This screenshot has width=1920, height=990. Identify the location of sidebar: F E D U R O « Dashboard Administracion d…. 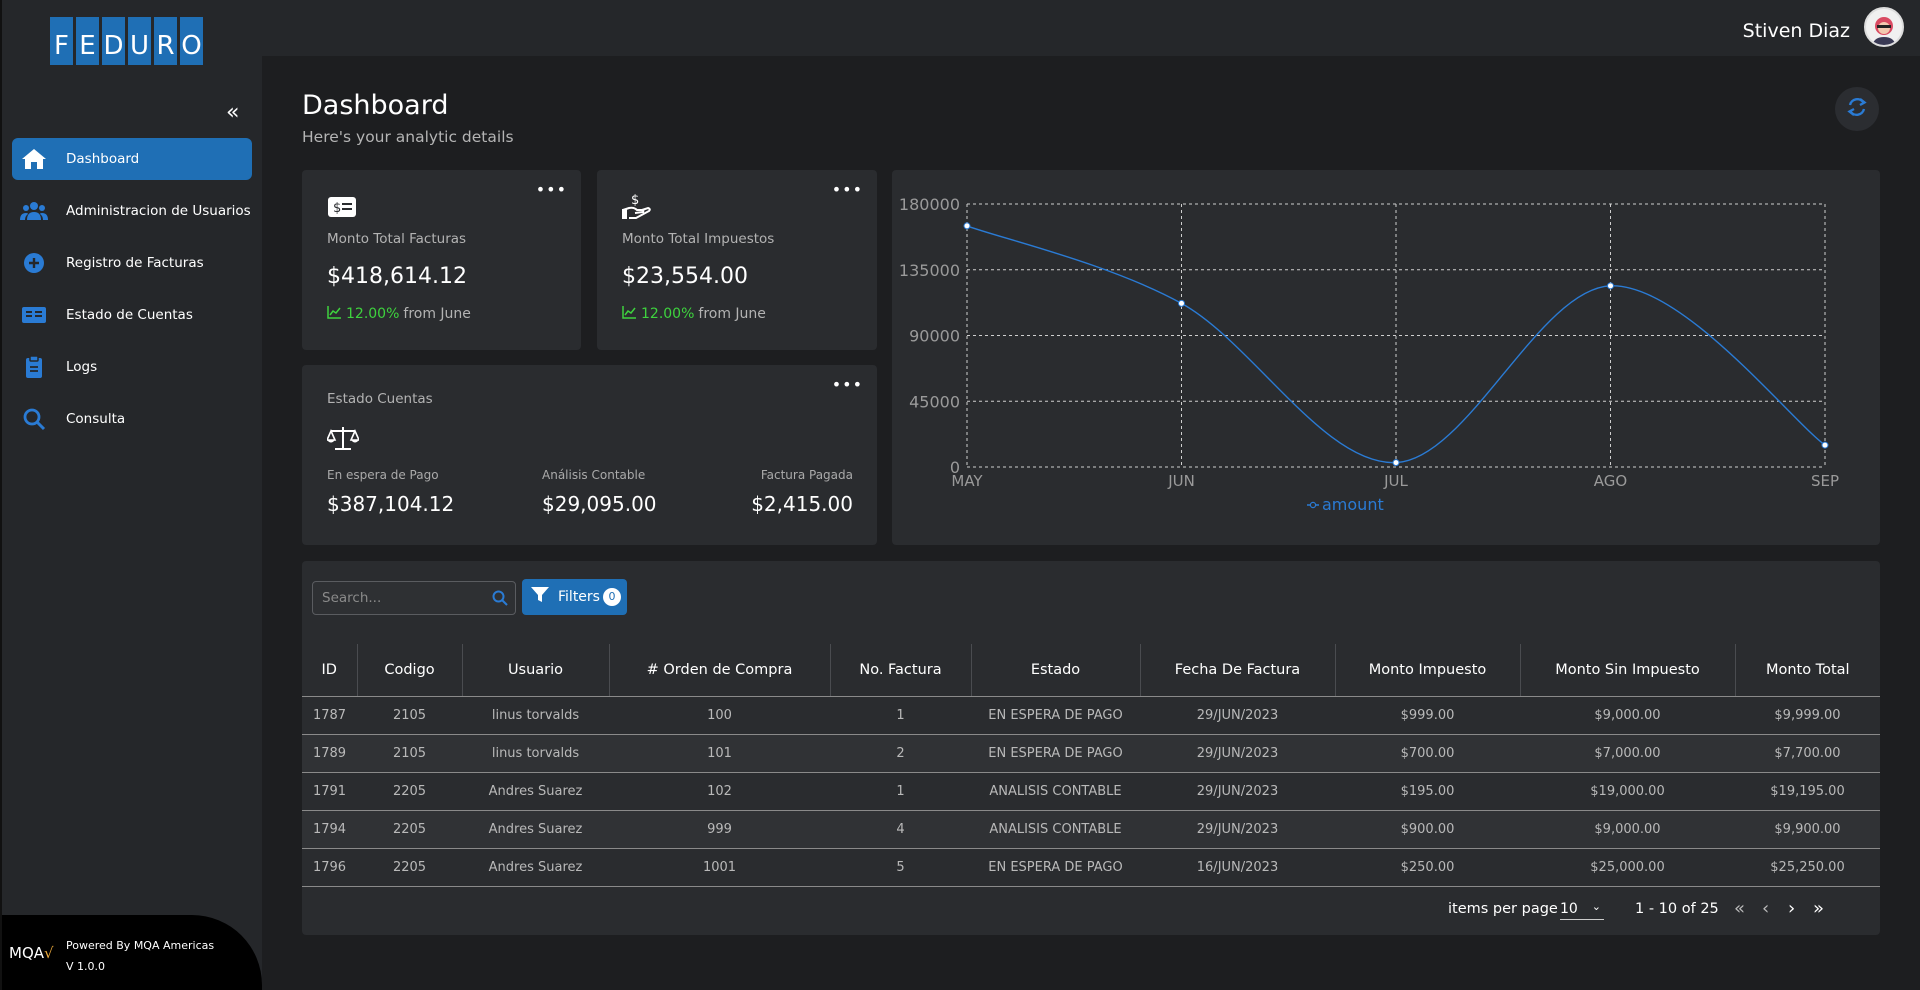
(131, 495).